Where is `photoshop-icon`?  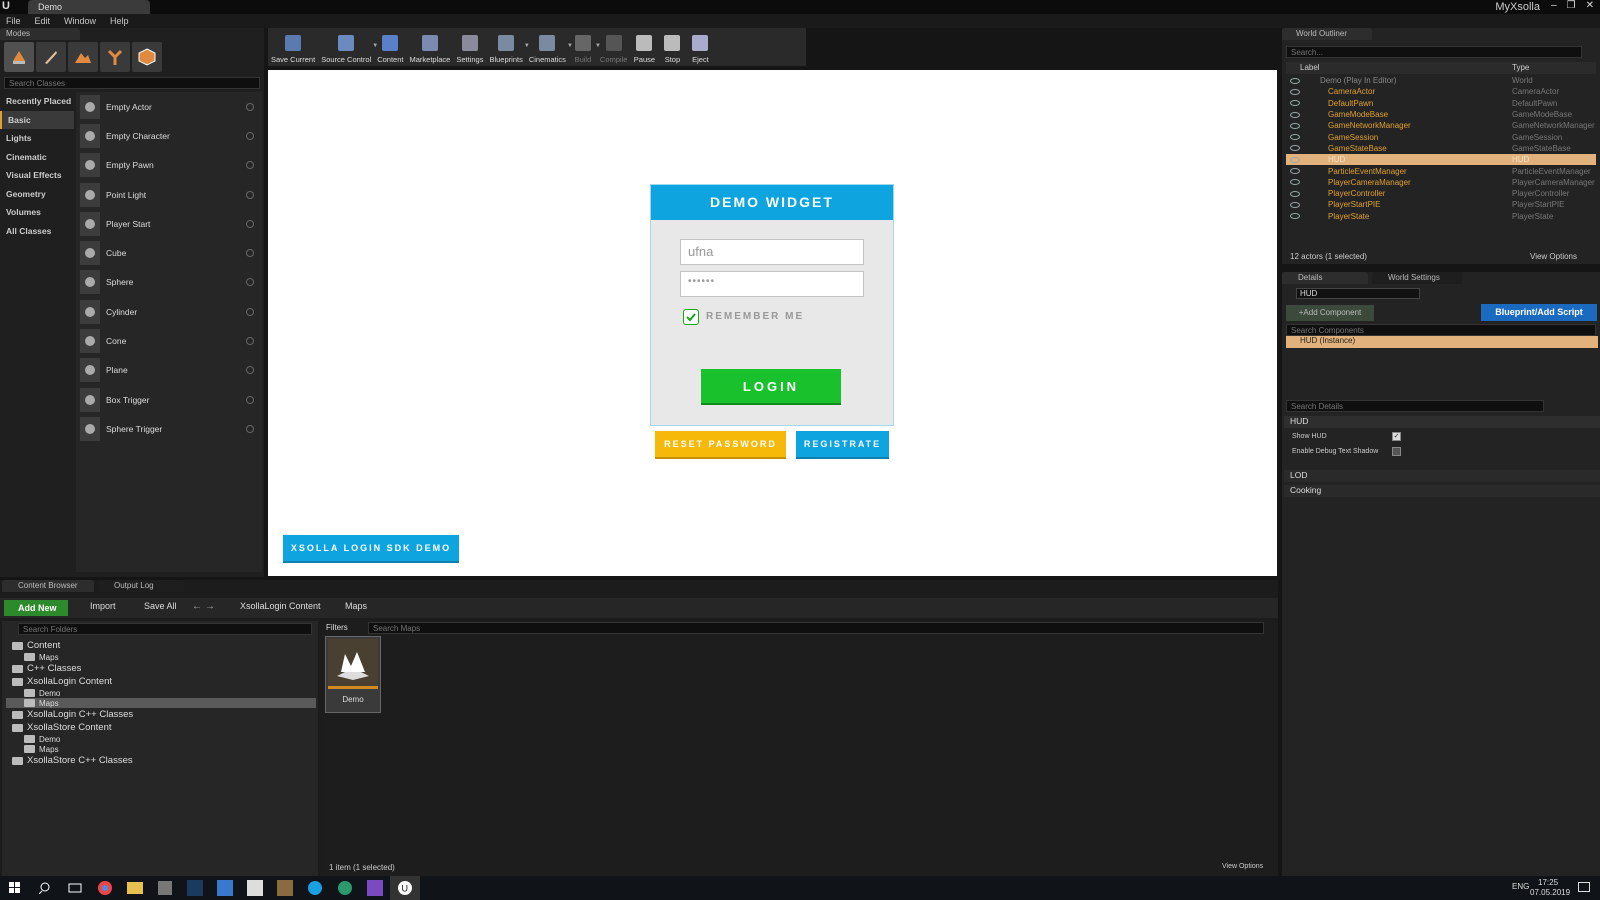 photoshop-icon is located at coordinates (195, 888).